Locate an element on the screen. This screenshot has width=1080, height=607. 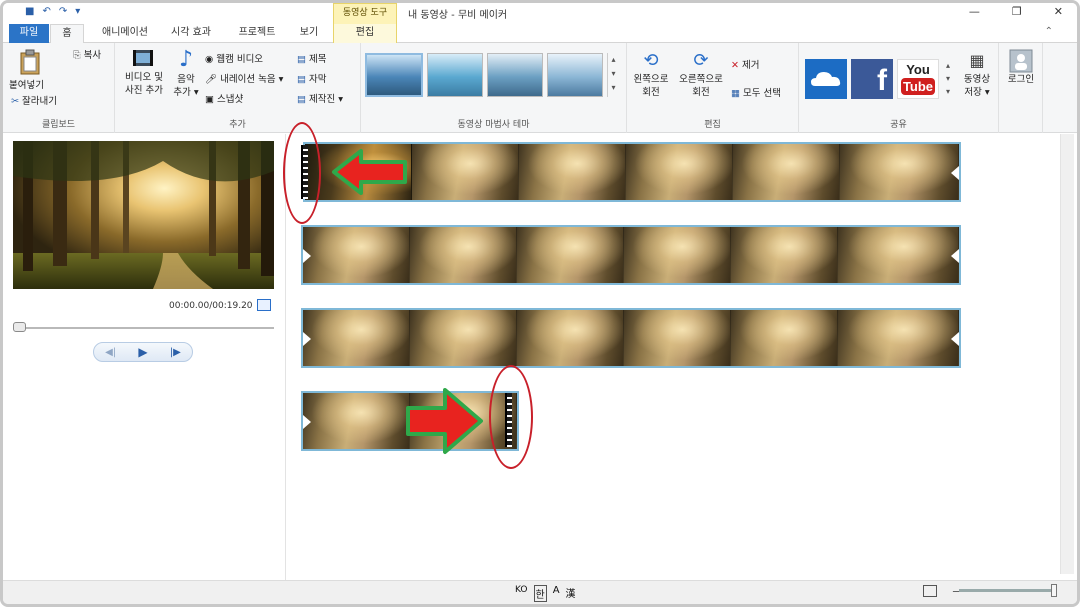
save-movie-icon: ▦ is located at coordinates (977, 60).